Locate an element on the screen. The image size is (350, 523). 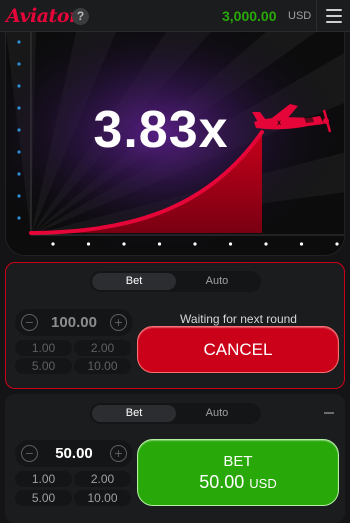
bet-amount-input: 100.00 is located at coordinates (74, 322).